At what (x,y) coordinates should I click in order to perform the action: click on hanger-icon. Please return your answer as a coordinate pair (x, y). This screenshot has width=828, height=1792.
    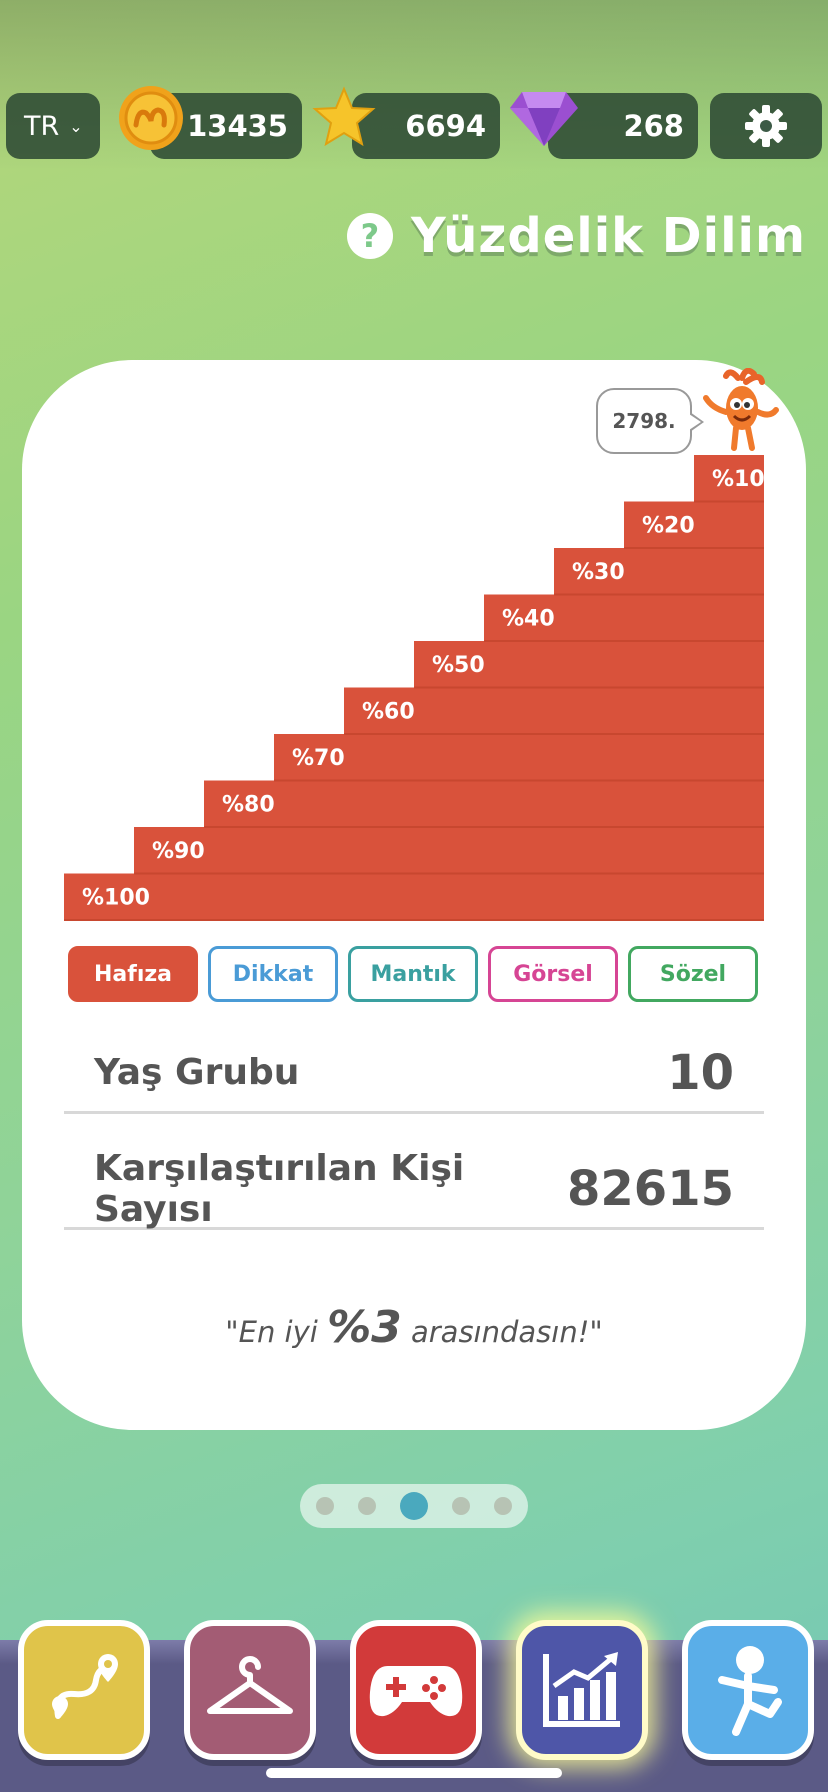
    Looking at the image, I should click on (250, 1685).